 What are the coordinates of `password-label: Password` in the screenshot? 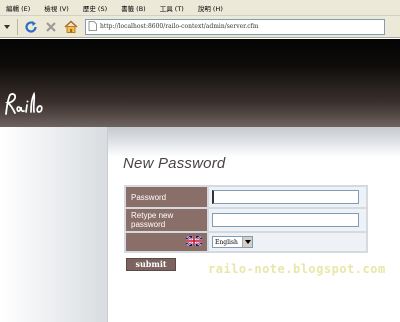 It's located at (166, 197).